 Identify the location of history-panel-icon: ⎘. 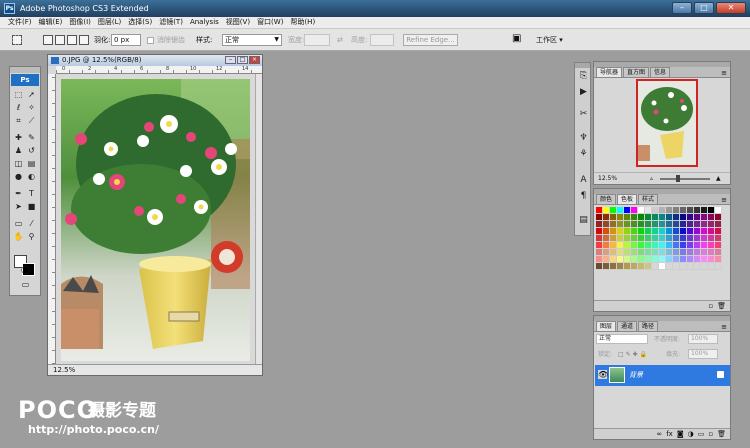
(583, 76).